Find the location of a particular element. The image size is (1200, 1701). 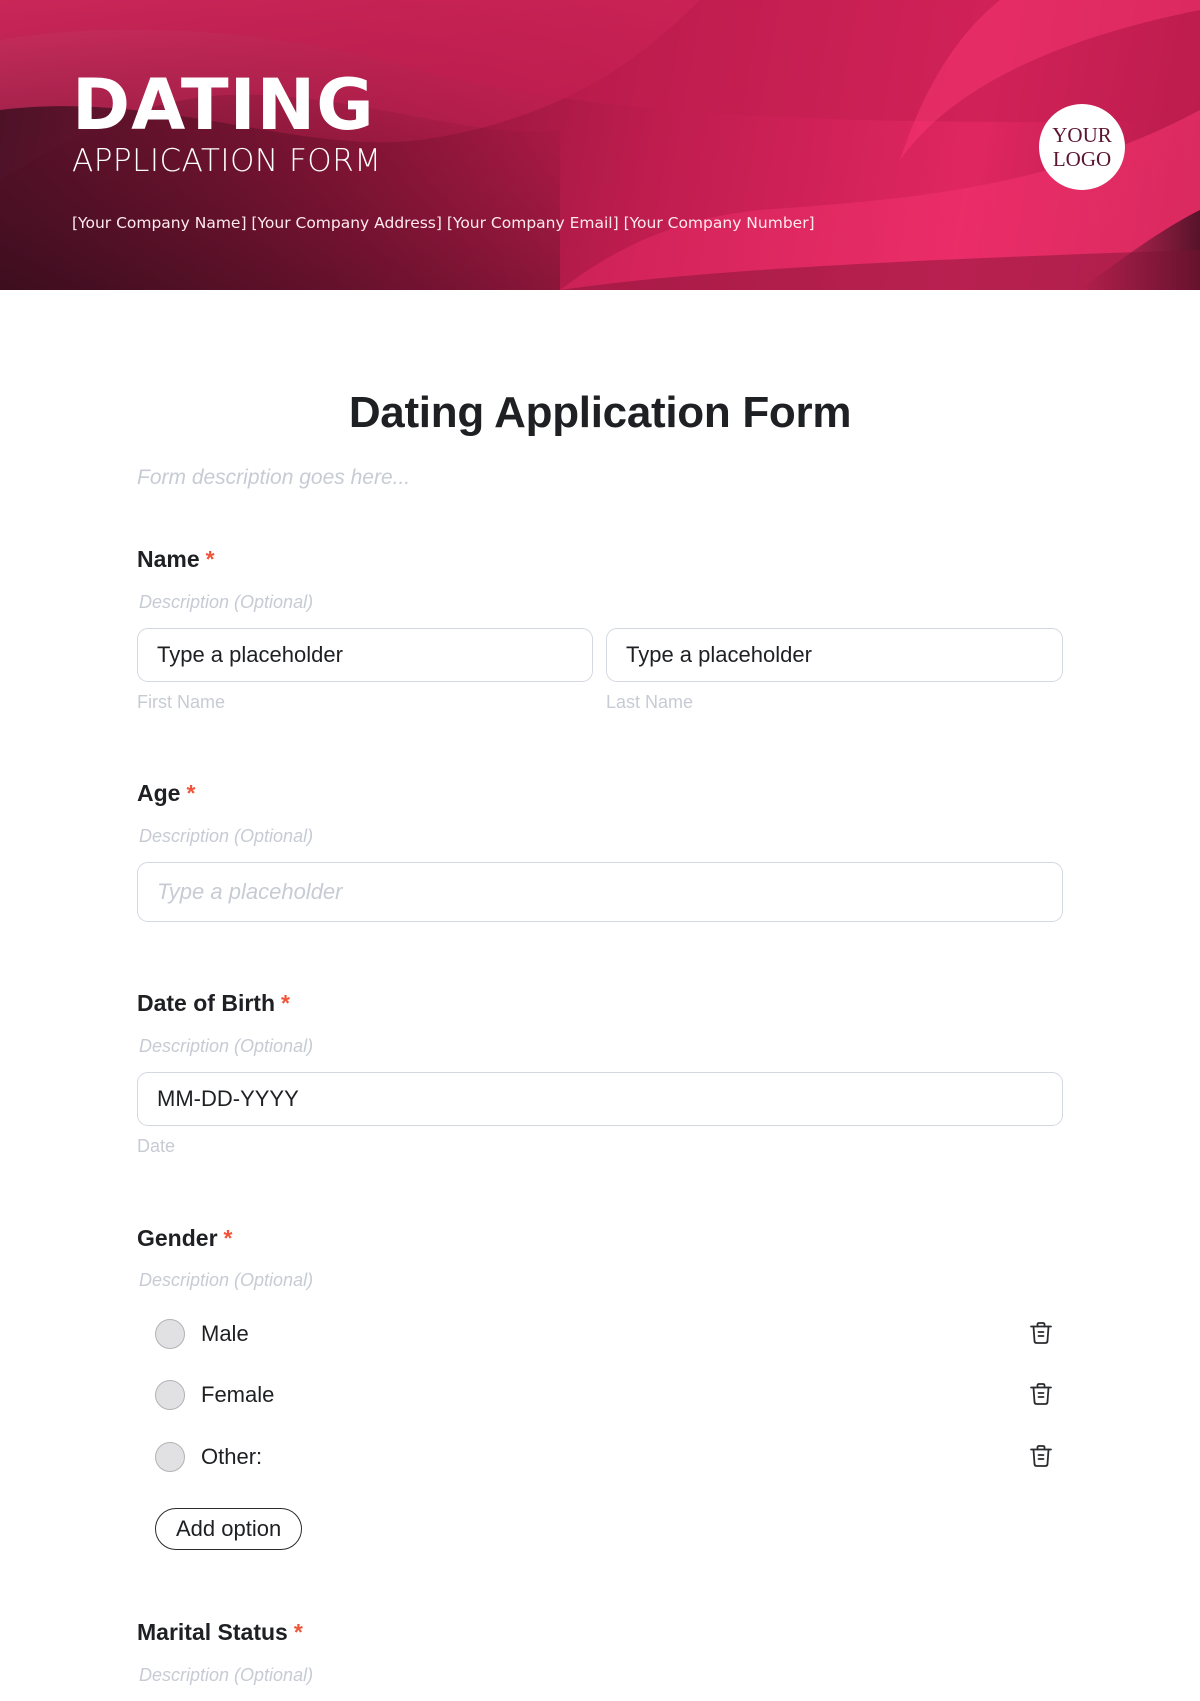

question-marital-status-description: Description (Optional) is located at coordinates (226, 1675).